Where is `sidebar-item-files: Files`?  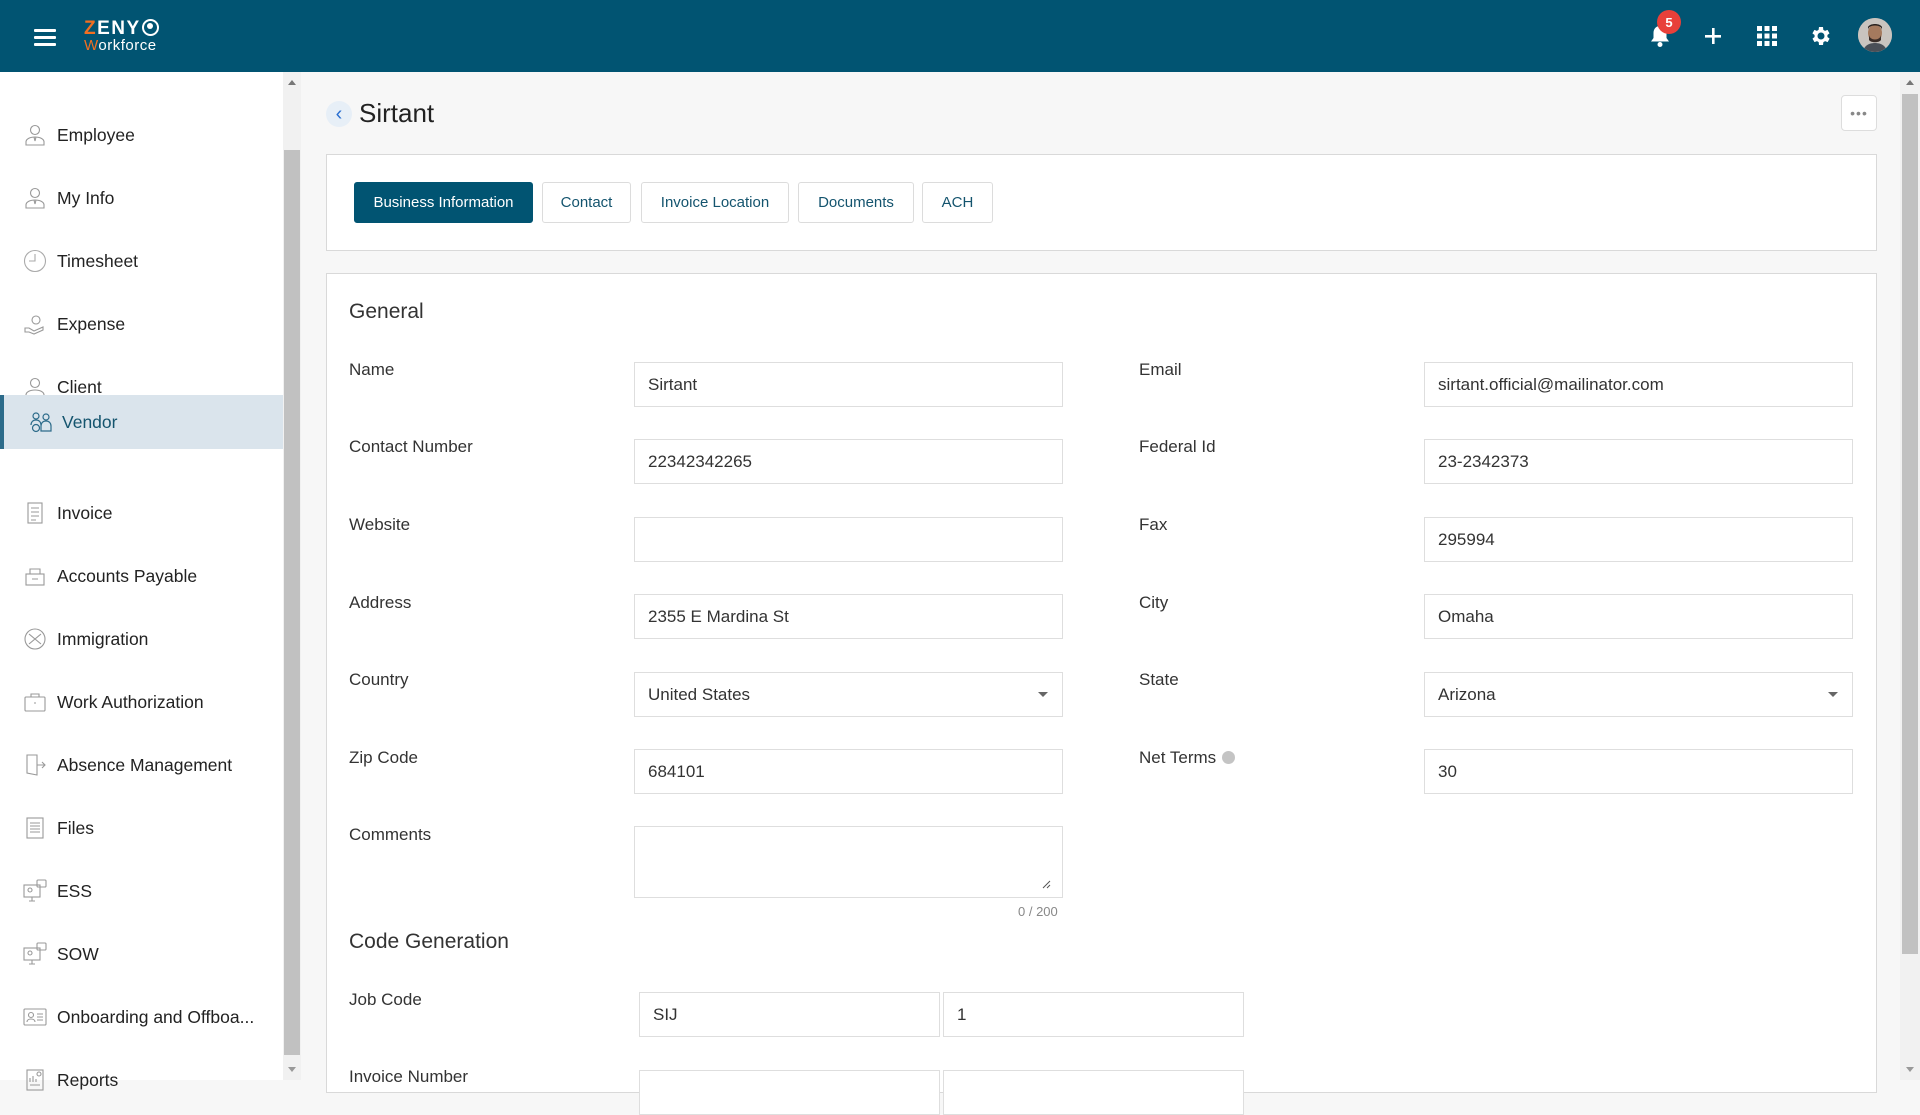 sidebar-item-files: Files is located at coordinates (141, 828).